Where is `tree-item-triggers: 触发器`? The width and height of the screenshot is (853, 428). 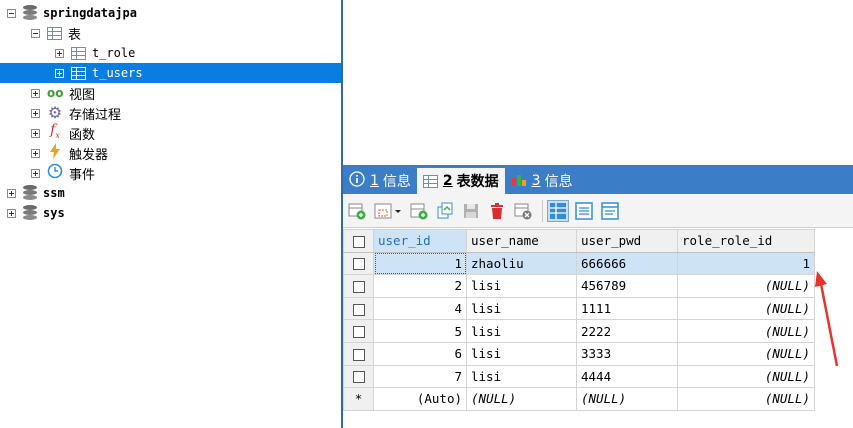
tree-item-triggers: 触发器 is located at coordinates (170, 153).